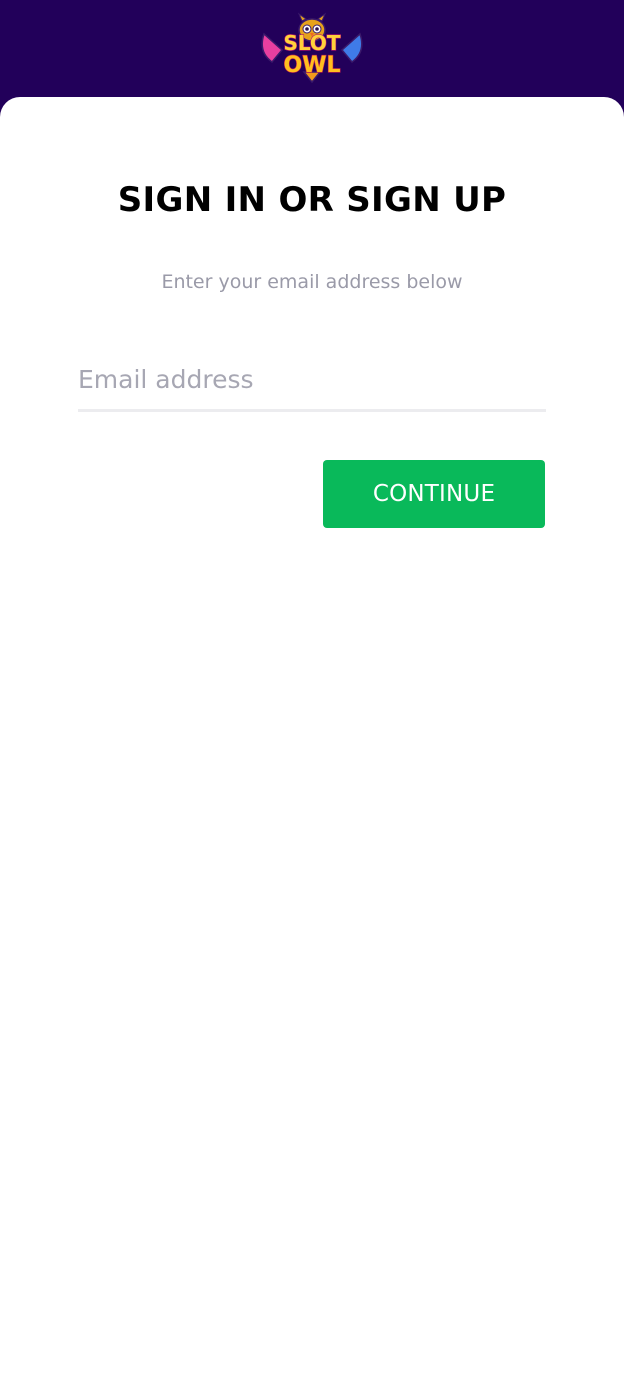  Describe the element at coordinates (434, 494) in the screenshot. I see `continue-button: CONTINUE` at that location.